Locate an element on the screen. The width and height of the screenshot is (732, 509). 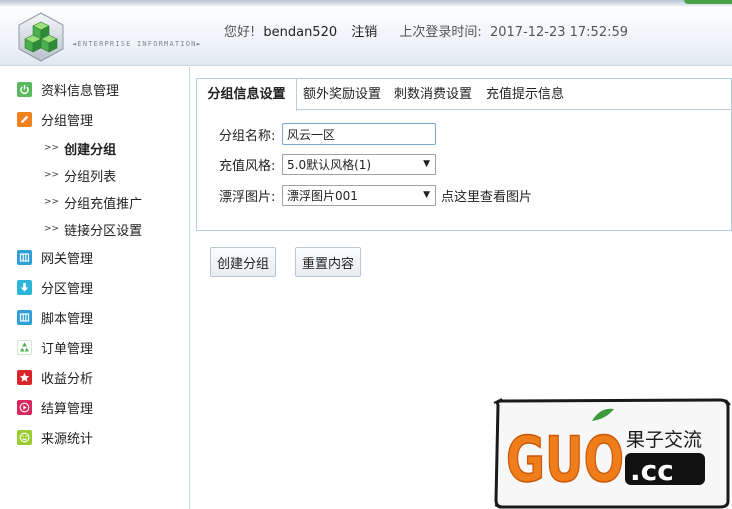
form-row-floating-image: 漂浮图片: 漂浮图片001 ▼ 点这里查看图片 is located at coordinates (375, 195).